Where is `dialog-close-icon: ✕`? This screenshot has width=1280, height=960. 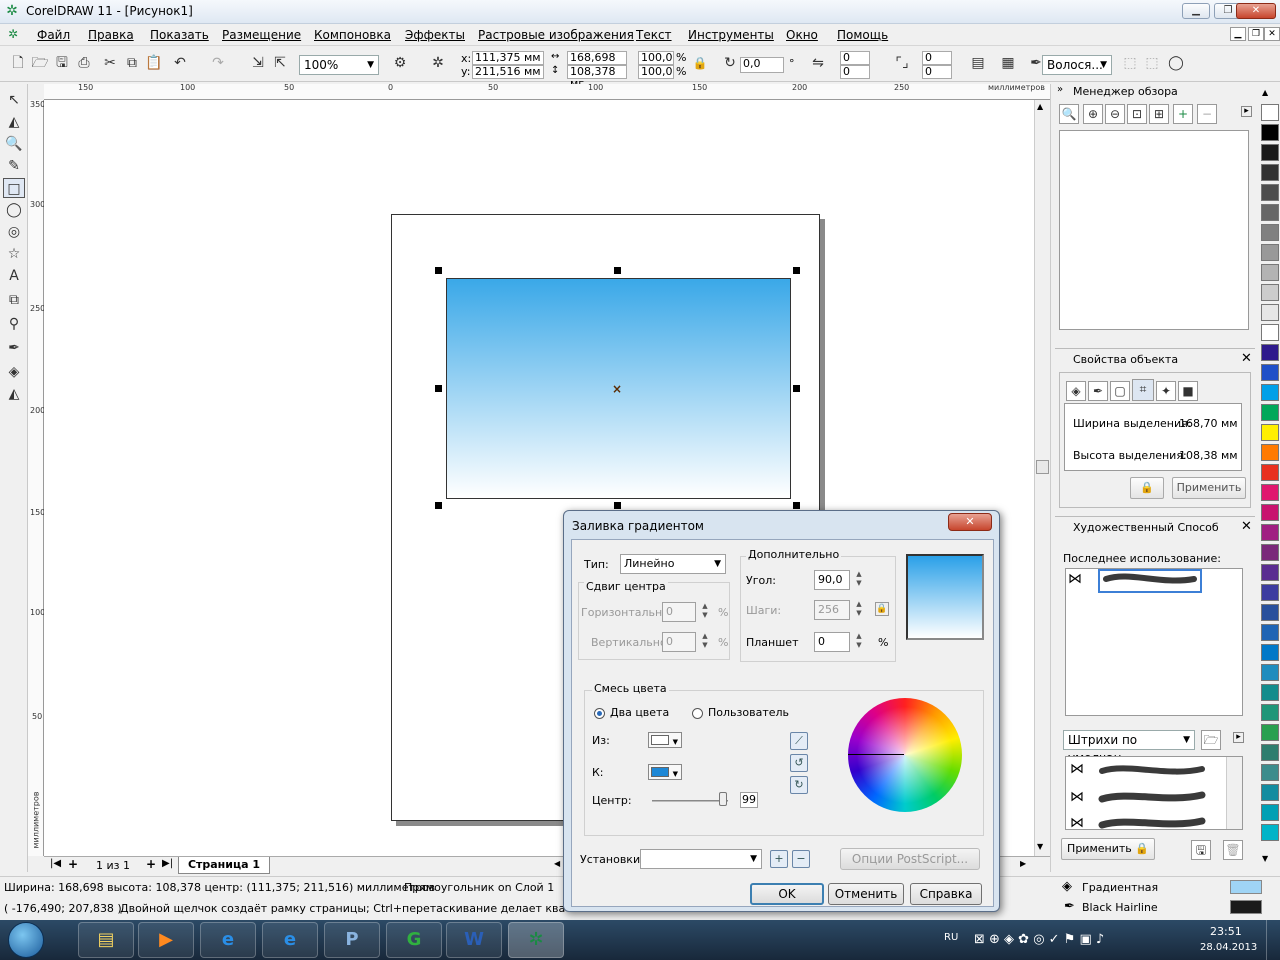
dialog-close-icon: ✕ is located at coordinates (970, 522).